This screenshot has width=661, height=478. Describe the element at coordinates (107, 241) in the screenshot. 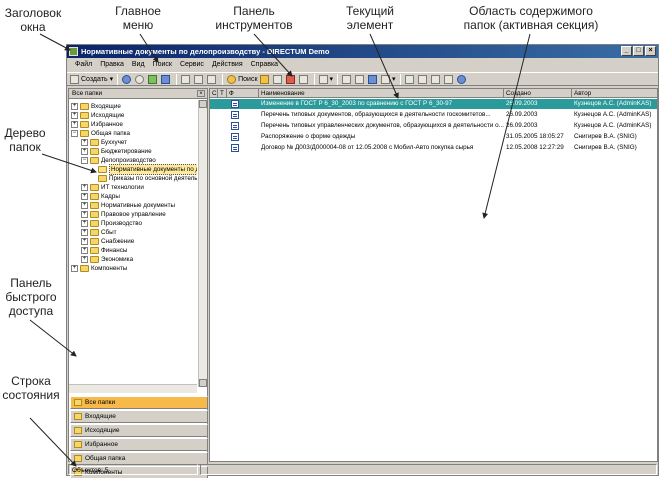

I see `tree-item: + Снабжение` at that location.